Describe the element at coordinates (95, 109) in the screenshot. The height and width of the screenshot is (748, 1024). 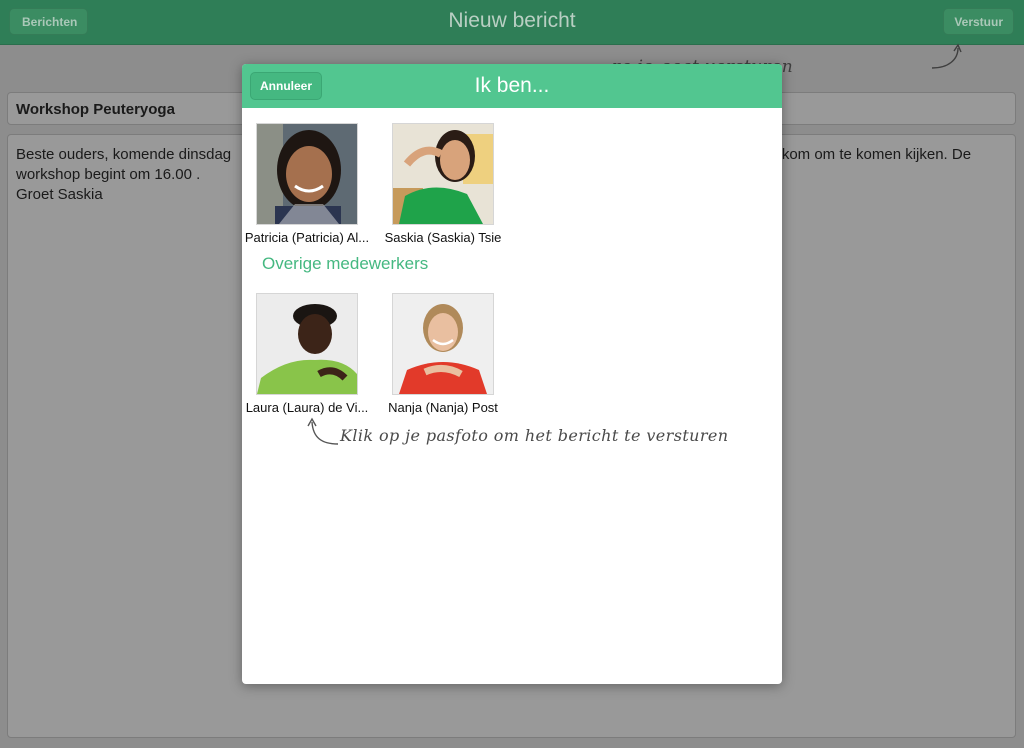
I see `subject-text: Workshop Peuteryoga` at that location.